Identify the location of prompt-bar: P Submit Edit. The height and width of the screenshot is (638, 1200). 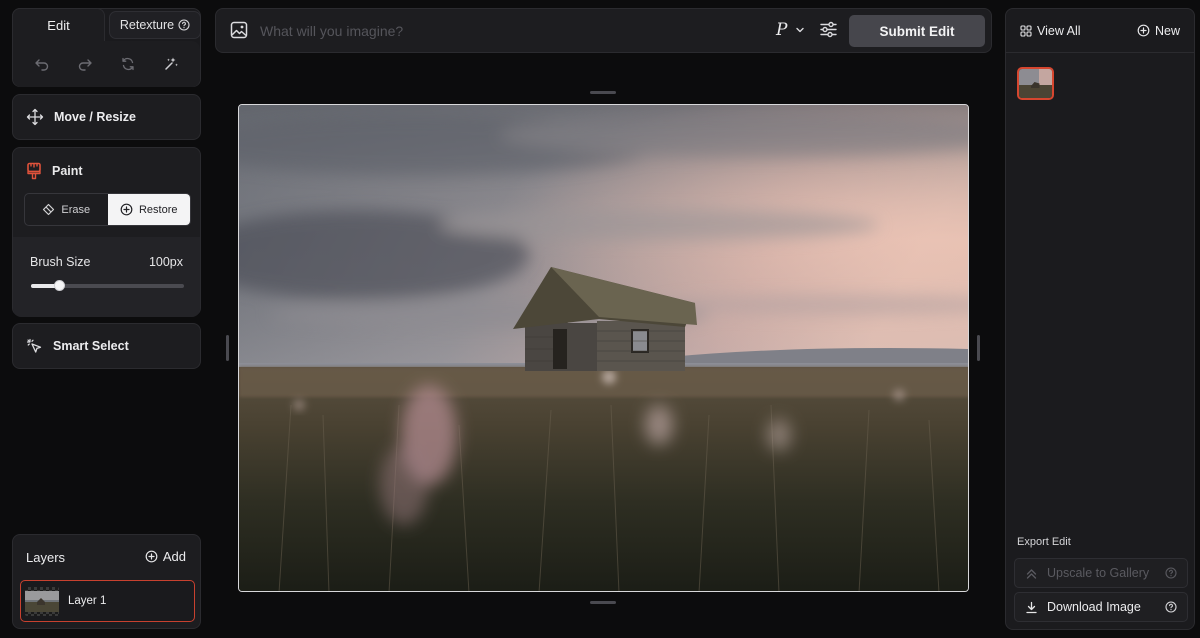
(603, 30).